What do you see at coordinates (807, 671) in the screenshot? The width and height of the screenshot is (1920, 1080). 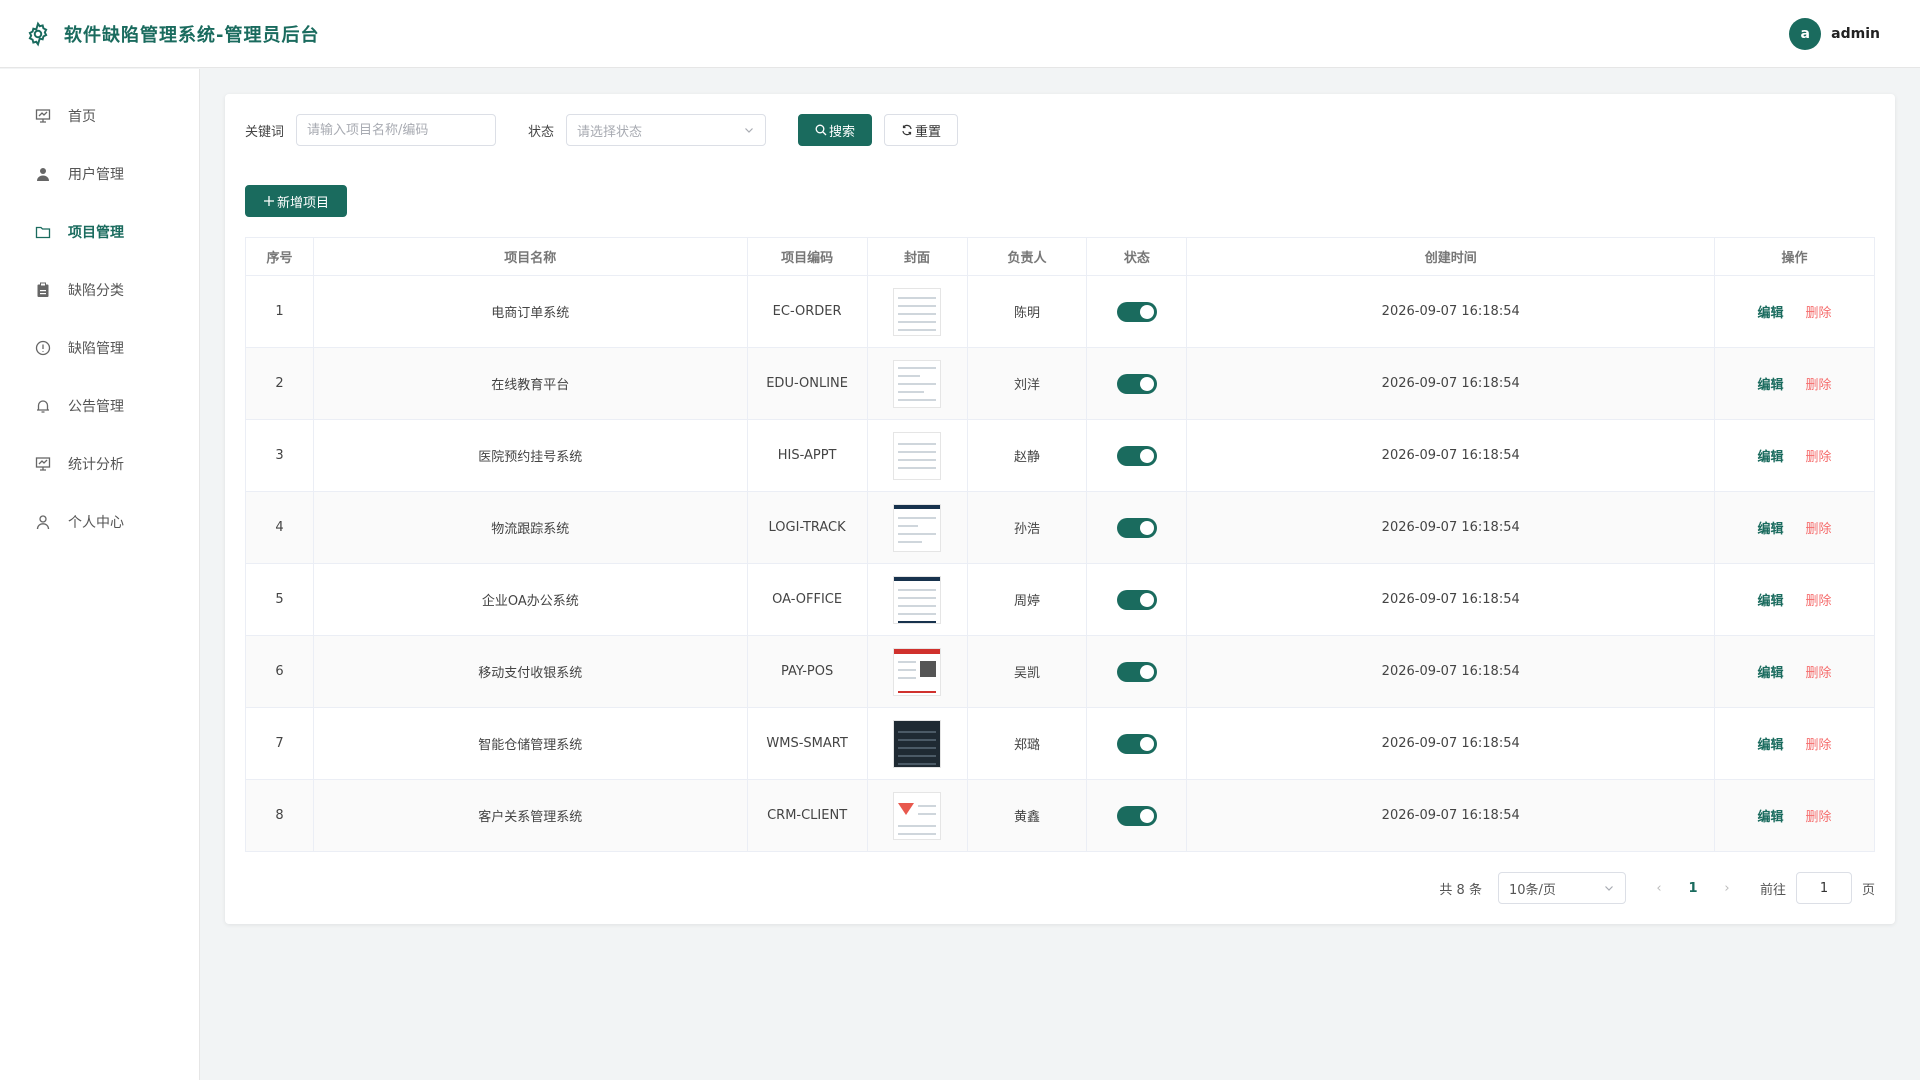 I see `project-code: PAY-POS` at bounding box center [807, 671].